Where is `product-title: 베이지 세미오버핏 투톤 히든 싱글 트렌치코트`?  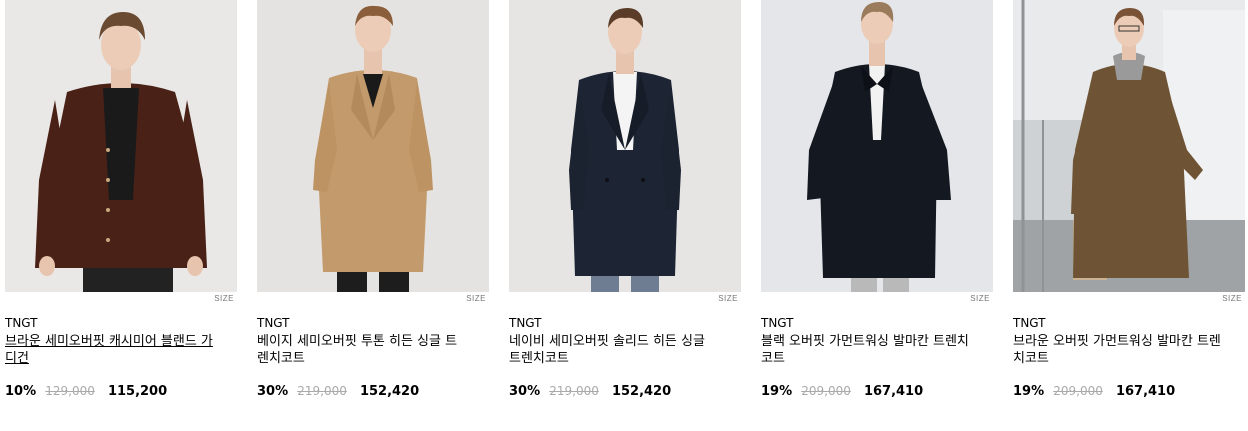 product-title: 베이지 세미오버핏 투톤 히든 싱글 트렌치코트 is located at coordinates (363, 350).